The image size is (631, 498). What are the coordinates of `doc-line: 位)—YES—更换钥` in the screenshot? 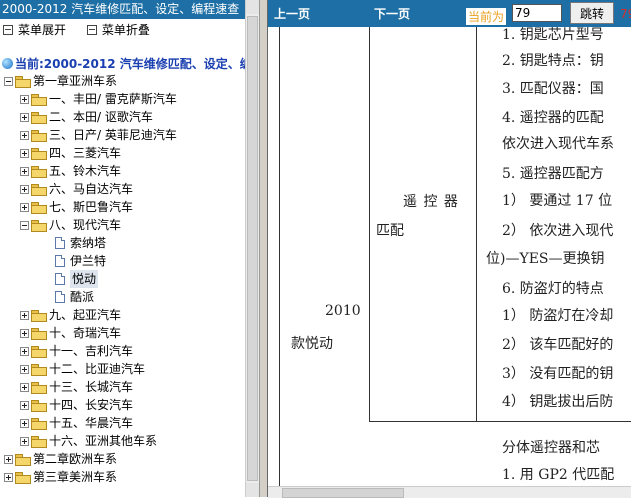 It's located at (545, 259).